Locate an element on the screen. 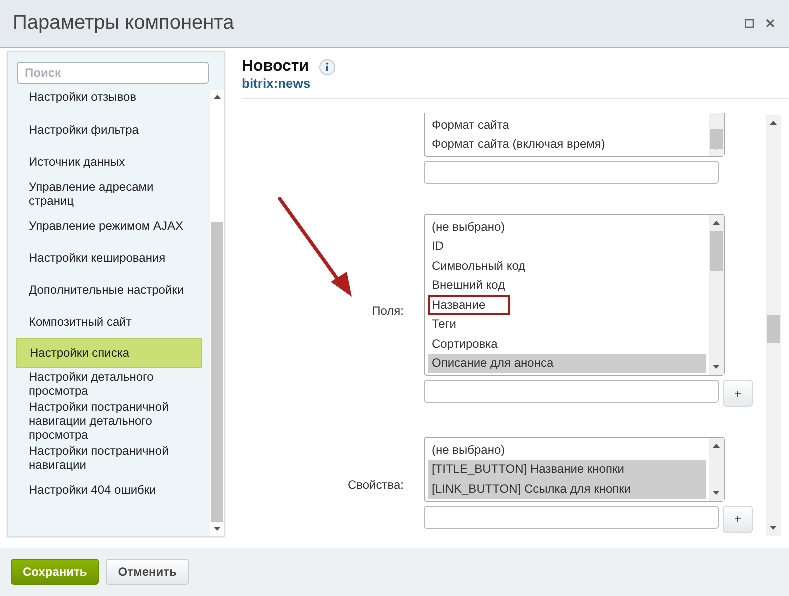  list-option: Сортировка is located at coordinates (567, 344).